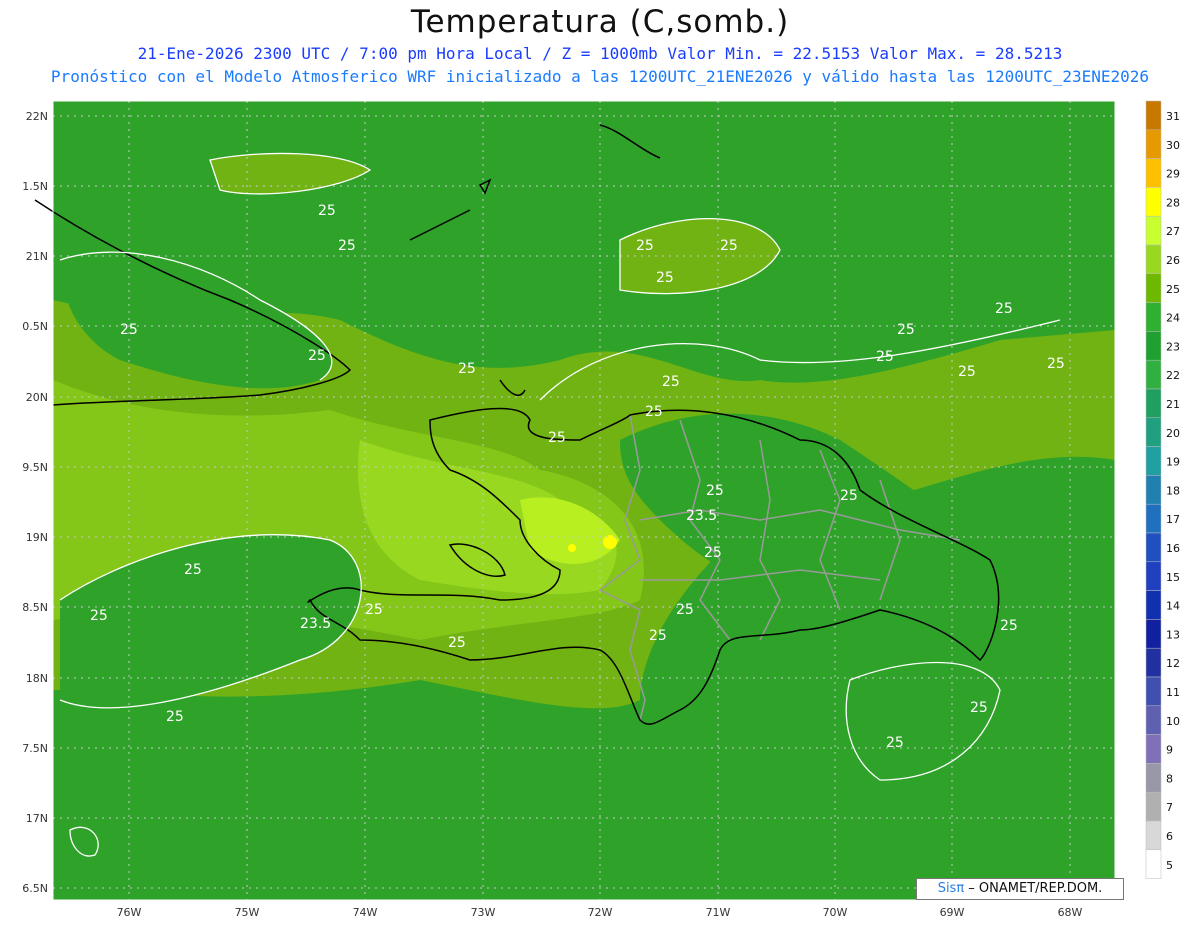 The width and height of the screenshot is (1200, 927). Describe the element at coordinates (1173, 577) in the screenshot. I see `colorbar-label: 15` at that location.